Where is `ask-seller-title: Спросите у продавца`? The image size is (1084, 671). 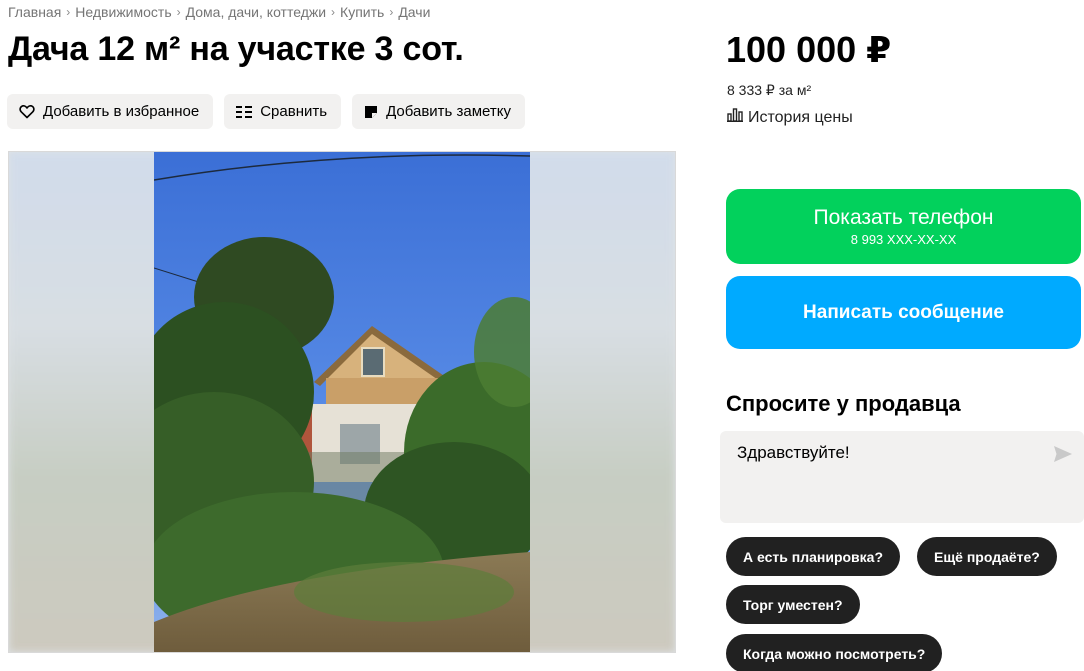
ask-seller-title: Спросите у продавца is located at coordinates (843, 403).